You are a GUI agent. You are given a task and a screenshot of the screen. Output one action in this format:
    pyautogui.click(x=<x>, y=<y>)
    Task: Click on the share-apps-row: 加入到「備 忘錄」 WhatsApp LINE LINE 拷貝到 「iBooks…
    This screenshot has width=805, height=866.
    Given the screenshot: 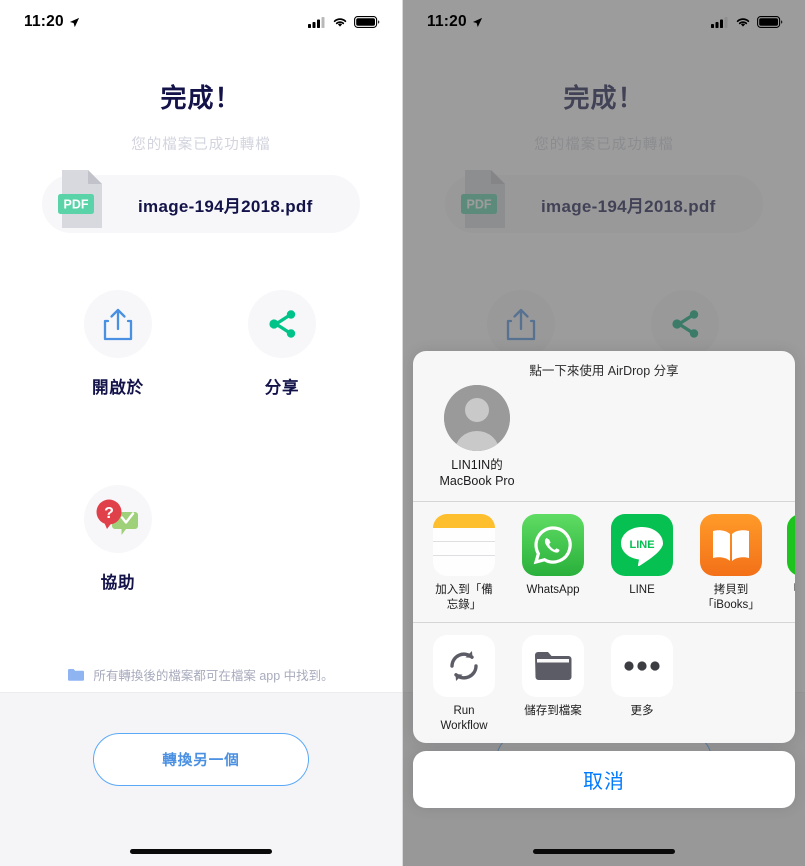 What is the action you would take?
    pyautogui.click(x=604, y=562)
    